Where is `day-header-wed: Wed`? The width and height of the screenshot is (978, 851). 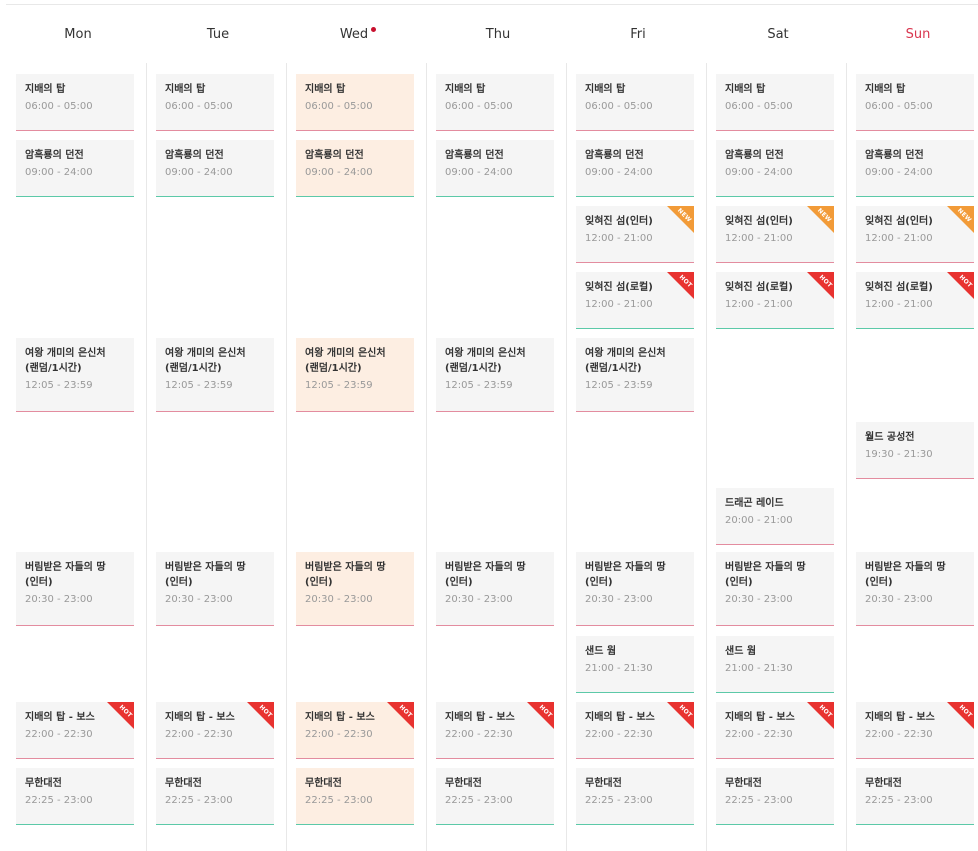 day-header-wed: Wed is located at coordinates (358, 34).